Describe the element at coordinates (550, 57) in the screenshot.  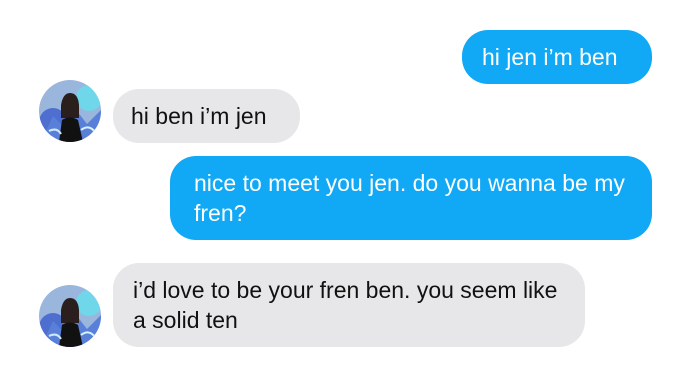
I see `message-text: hi jen i’m ben` at that location.